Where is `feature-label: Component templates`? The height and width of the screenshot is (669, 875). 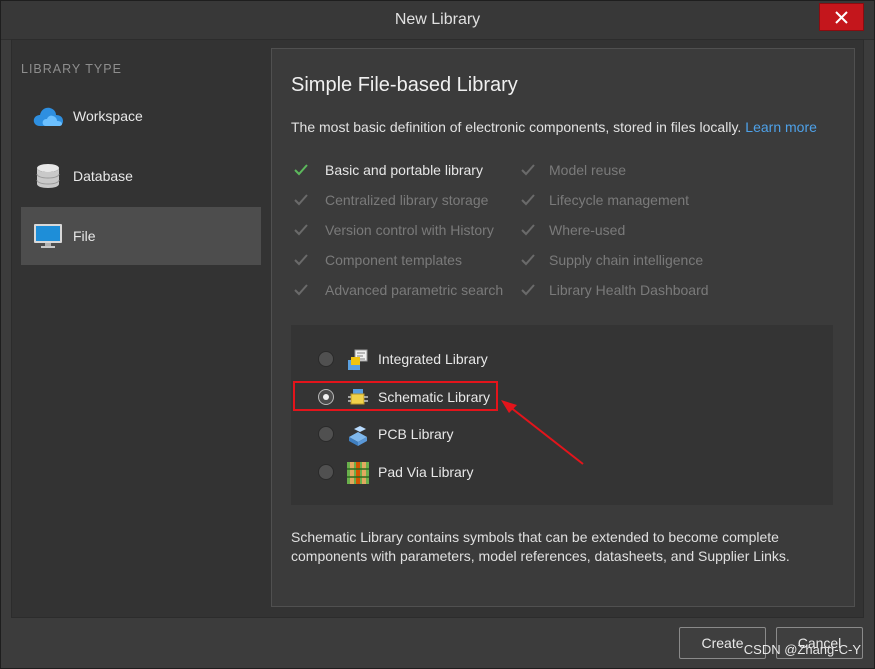
feature-label: Component templates is located at coordinates (393, 260).